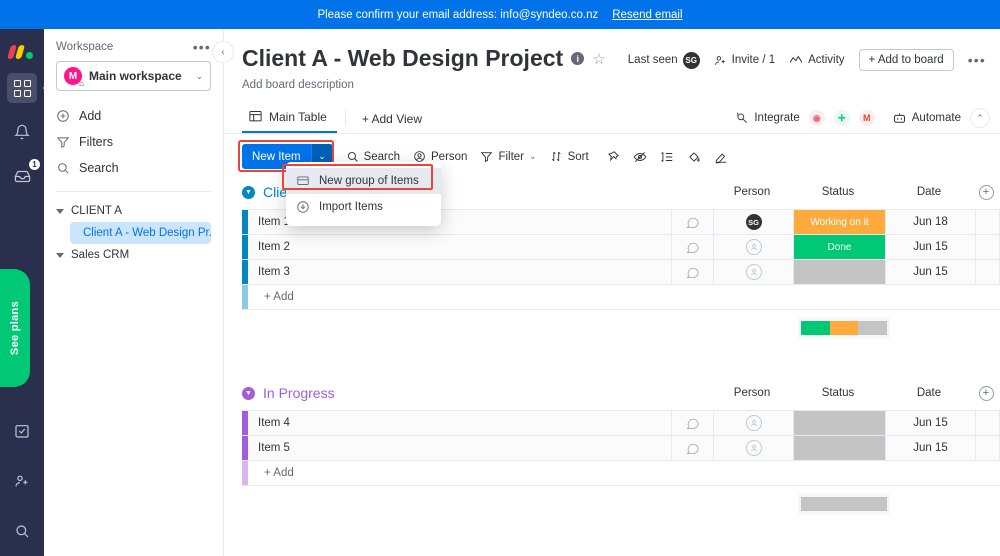 This screenshot has height=556, width=1000. I want to click on sidebar-item-filters: Filters, so click(133, 142).